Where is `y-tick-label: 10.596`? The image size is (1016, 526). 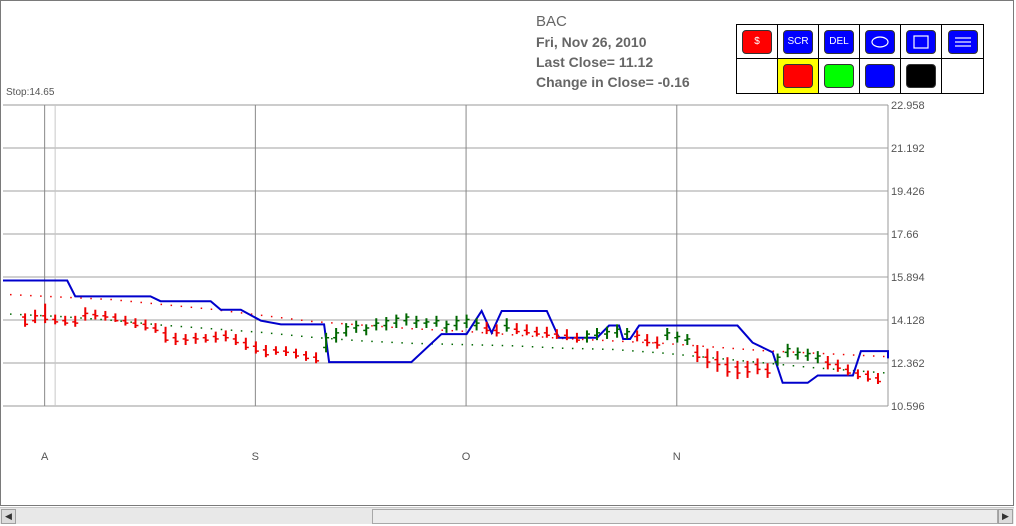 y-tick-label: 10.596 is located at coordinates (908, 407).